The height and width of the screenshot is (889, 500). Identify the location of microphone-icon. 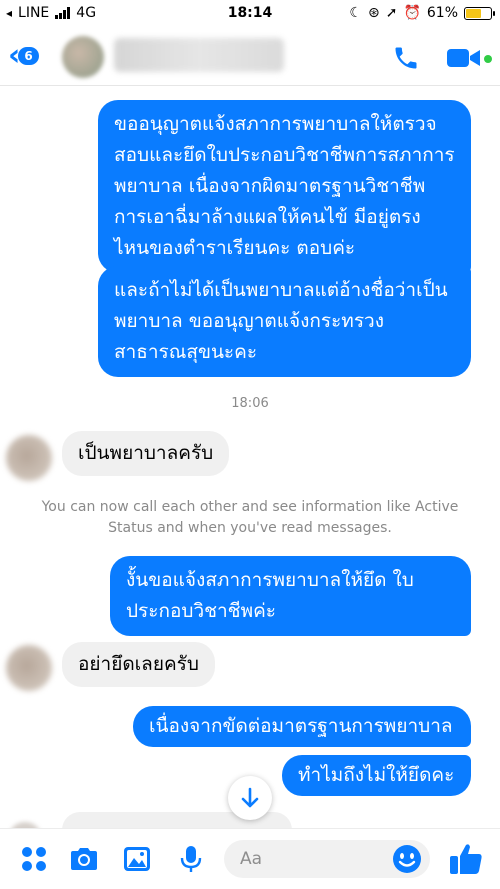
(191, 859).